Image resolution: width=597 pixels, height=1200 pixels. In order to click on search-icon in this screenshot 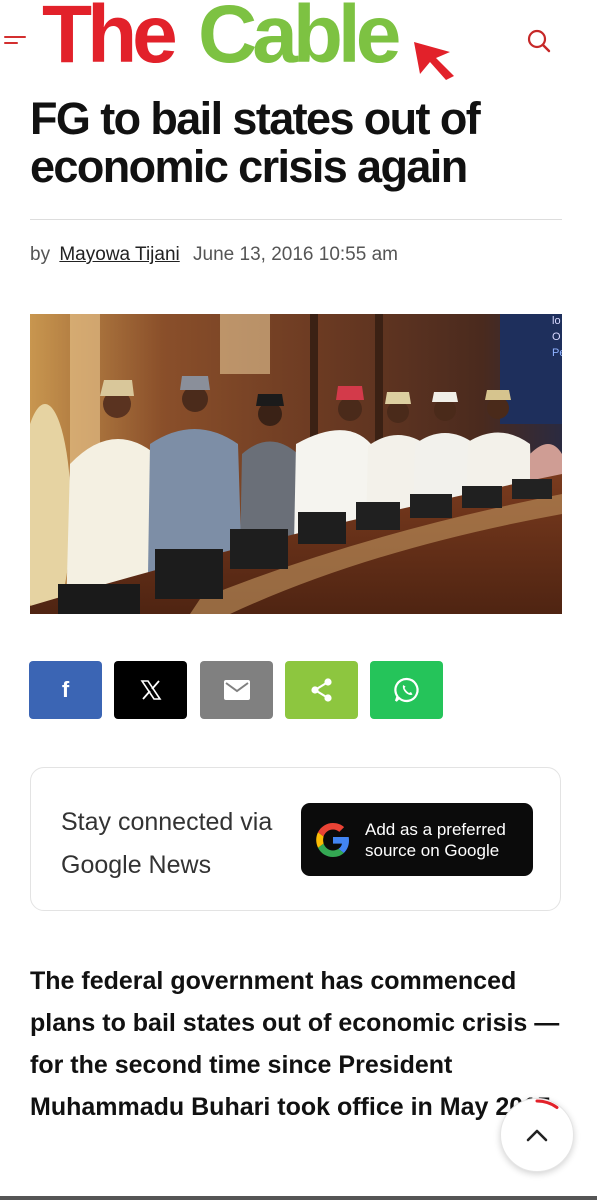, I will do `click(539, 41)`.